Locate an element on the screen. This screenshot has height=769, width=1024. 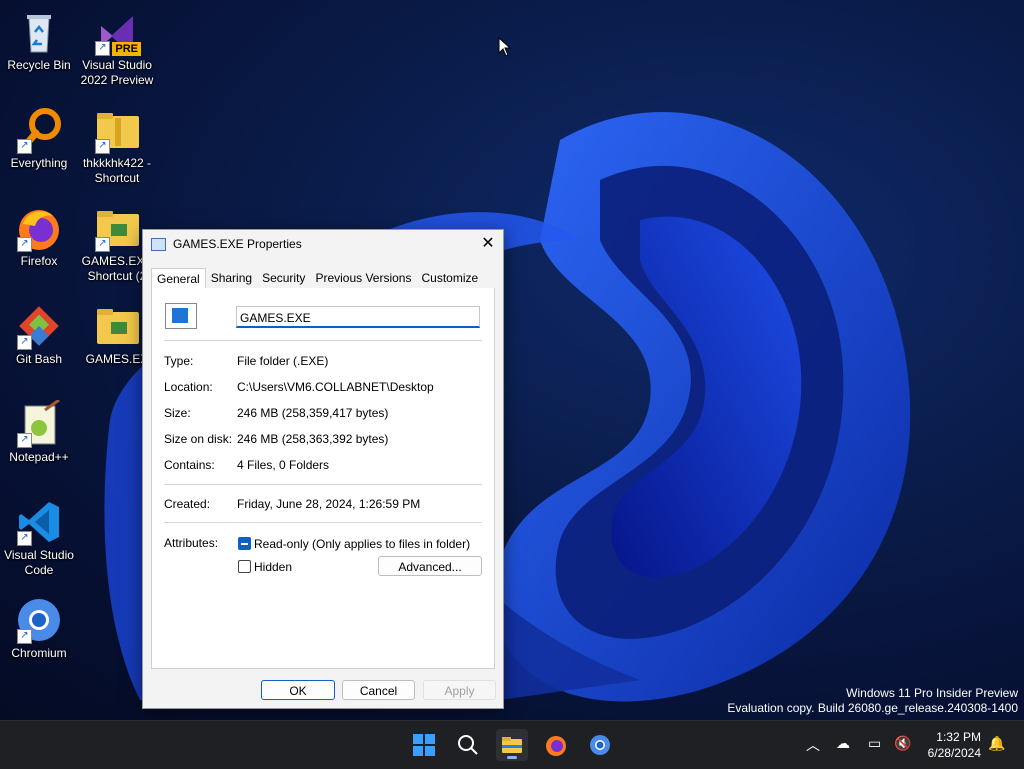
name-field: GAMES.EXE is located at coordinates (358, 317).